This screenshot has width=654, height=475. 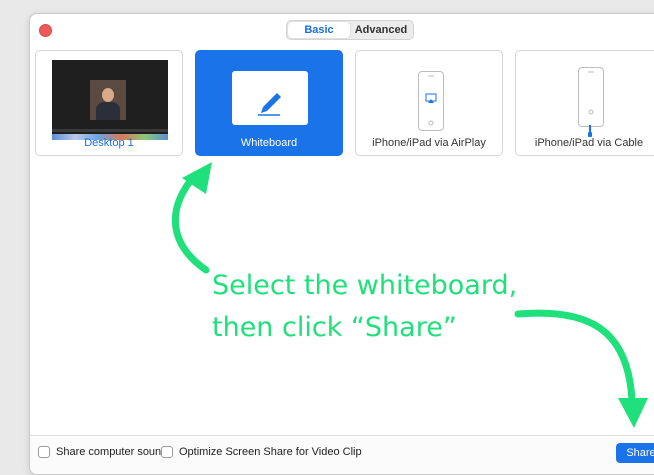 I want to click on tile-desktop-1: Desktop 1, so click(x=109, y=103).